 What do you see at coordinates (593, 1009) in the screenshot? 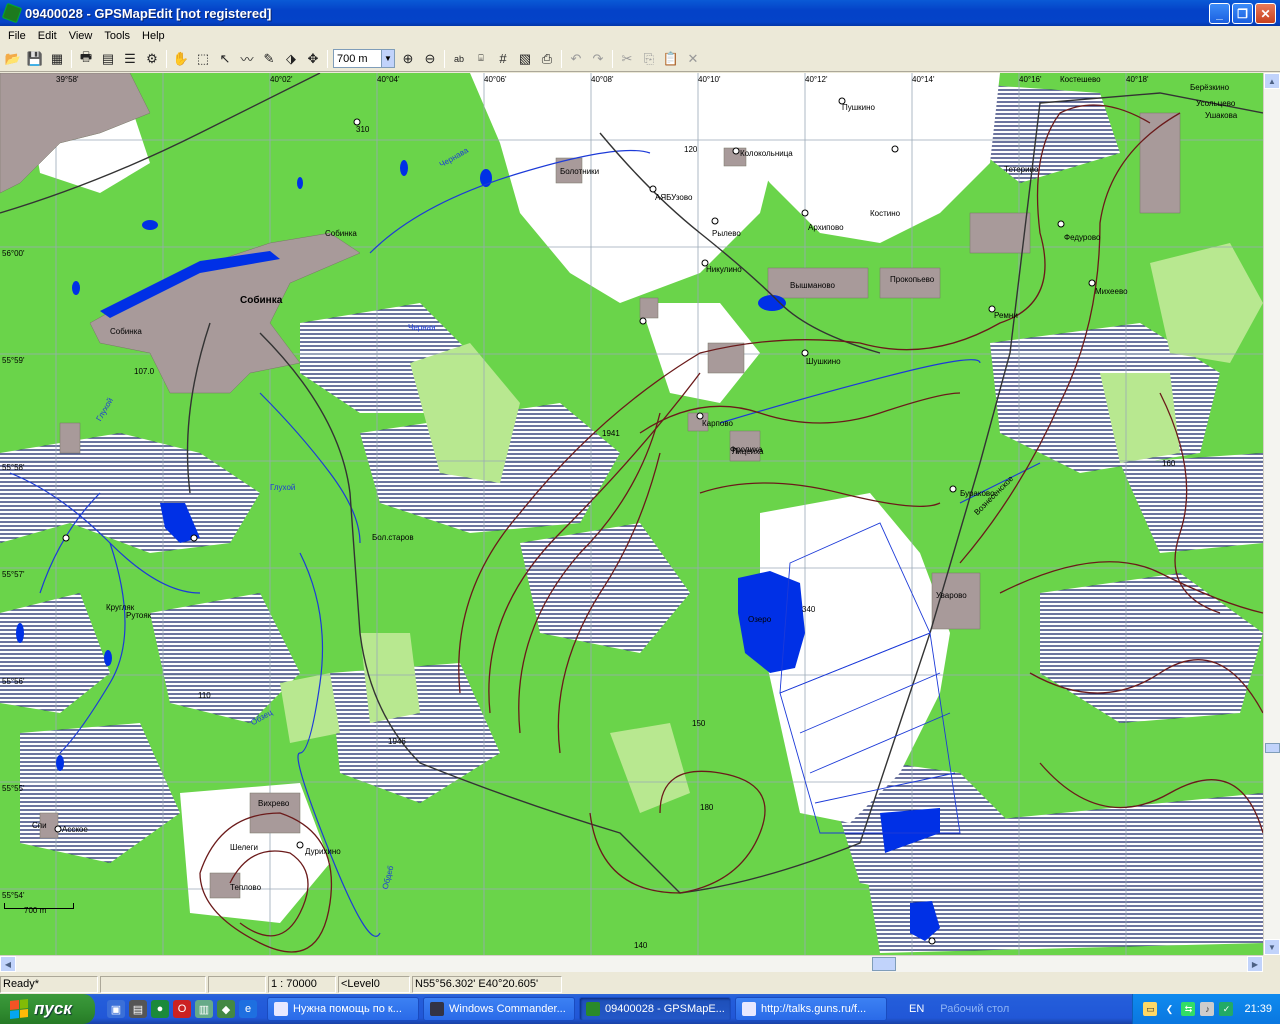
I see `gpsmapedit-icon` at bounding box center [593, 1009].